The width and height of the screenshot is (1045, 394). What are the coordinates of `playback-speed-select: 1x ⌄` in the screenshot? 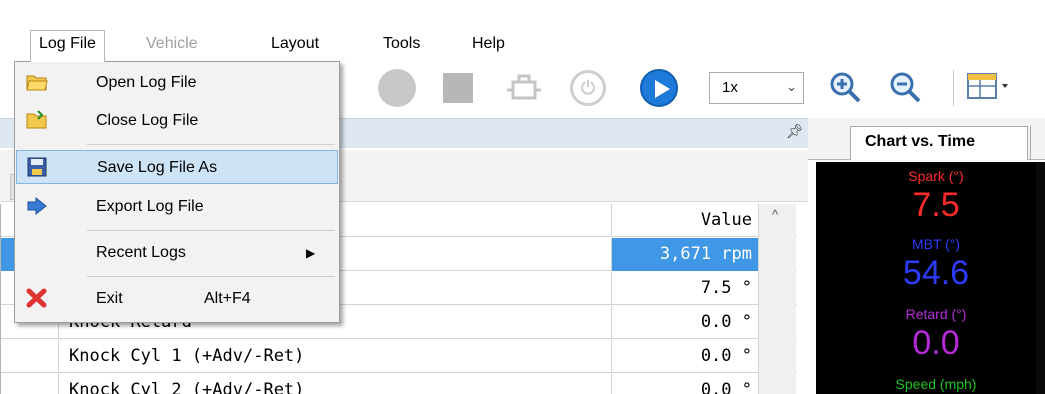 It's located at (756, 88).